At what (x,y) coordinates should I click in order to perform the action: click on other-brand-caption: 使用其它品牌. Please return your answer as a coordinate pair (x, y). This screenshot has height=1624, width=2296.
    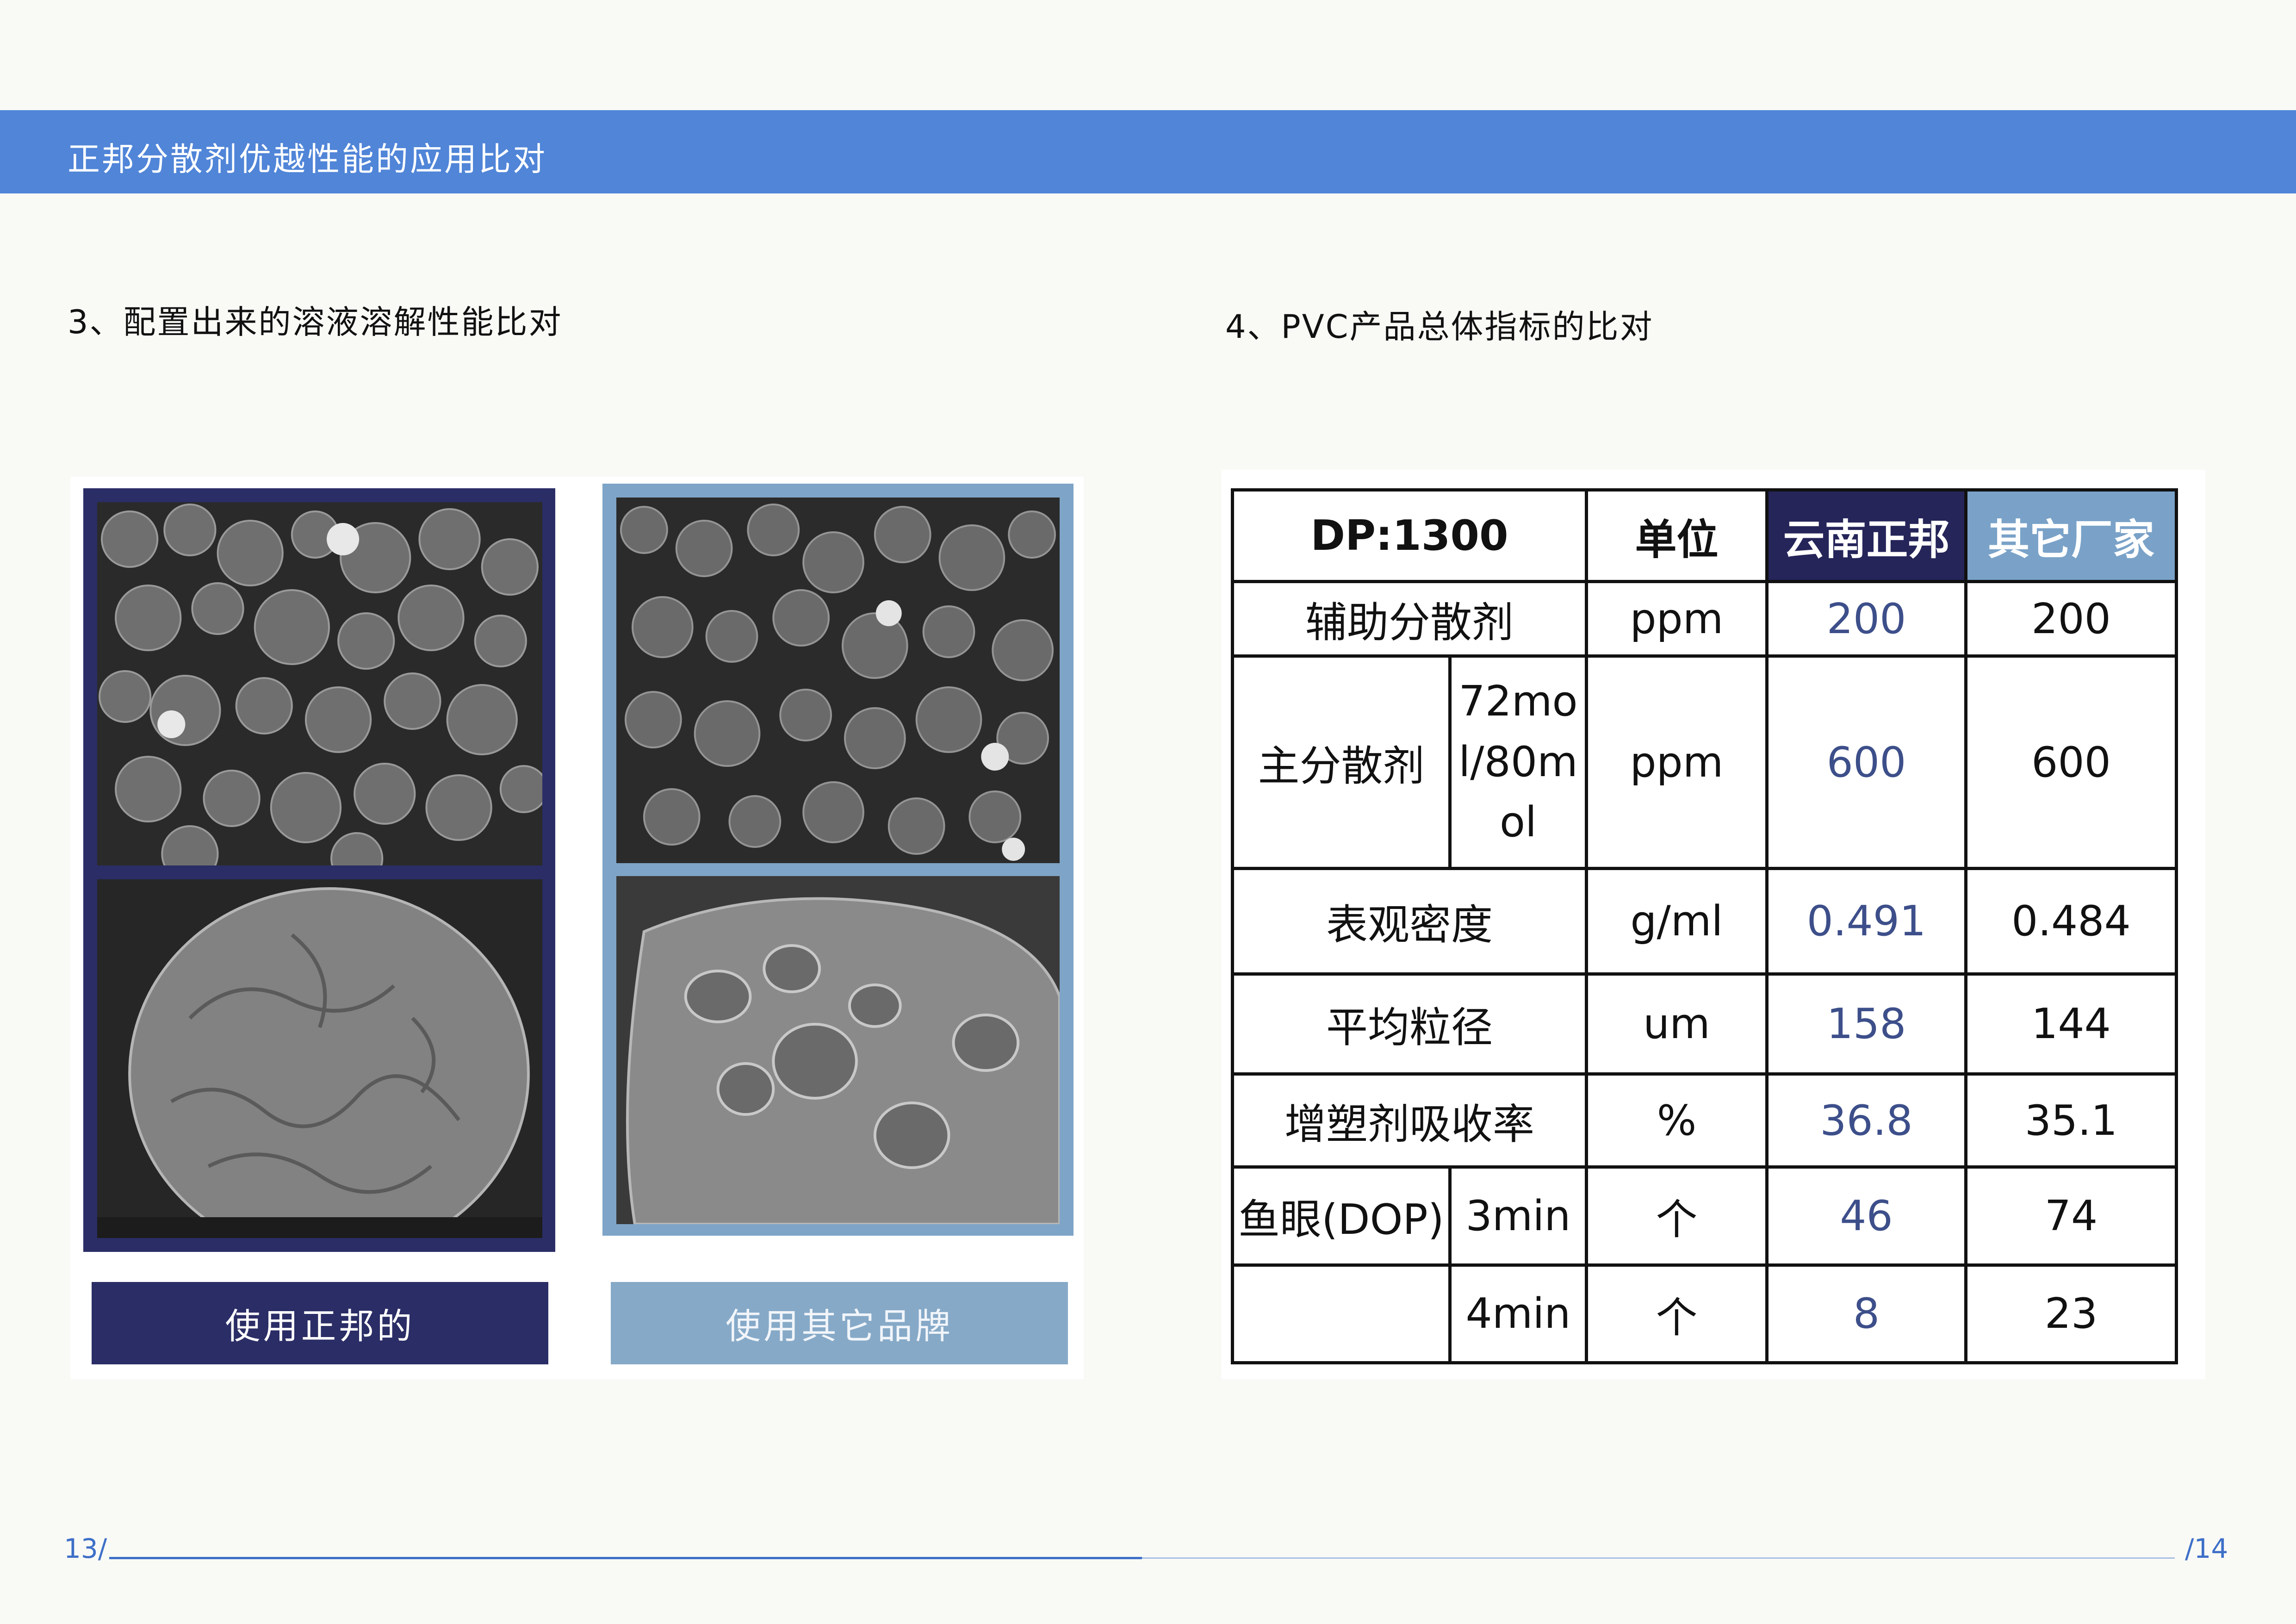
    Looking at the image, I should click on (840, 1323).